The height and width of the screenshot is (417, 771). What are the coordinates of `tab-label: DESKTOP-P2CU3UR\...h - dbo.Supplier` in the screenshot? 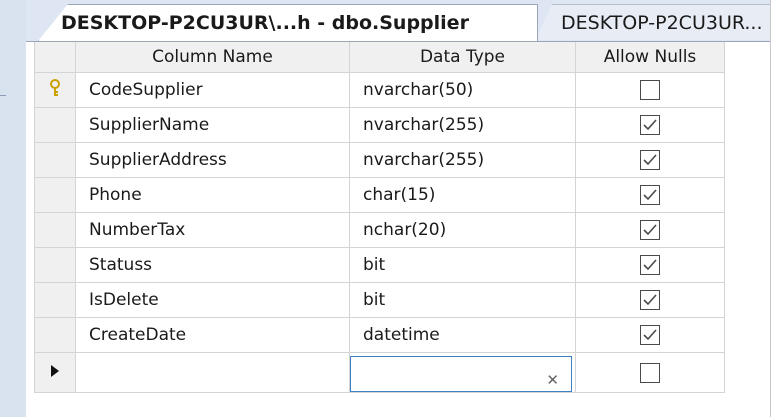 It's located at (265, 23).